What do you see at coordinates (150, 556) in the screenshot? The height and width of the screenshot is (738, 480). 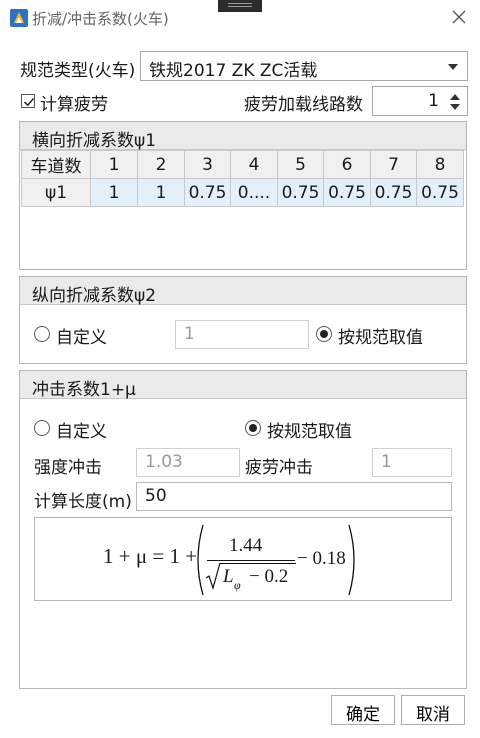 I see `formula-lhs: 1 + μ = 1 +` at bounding box center [150, 556].